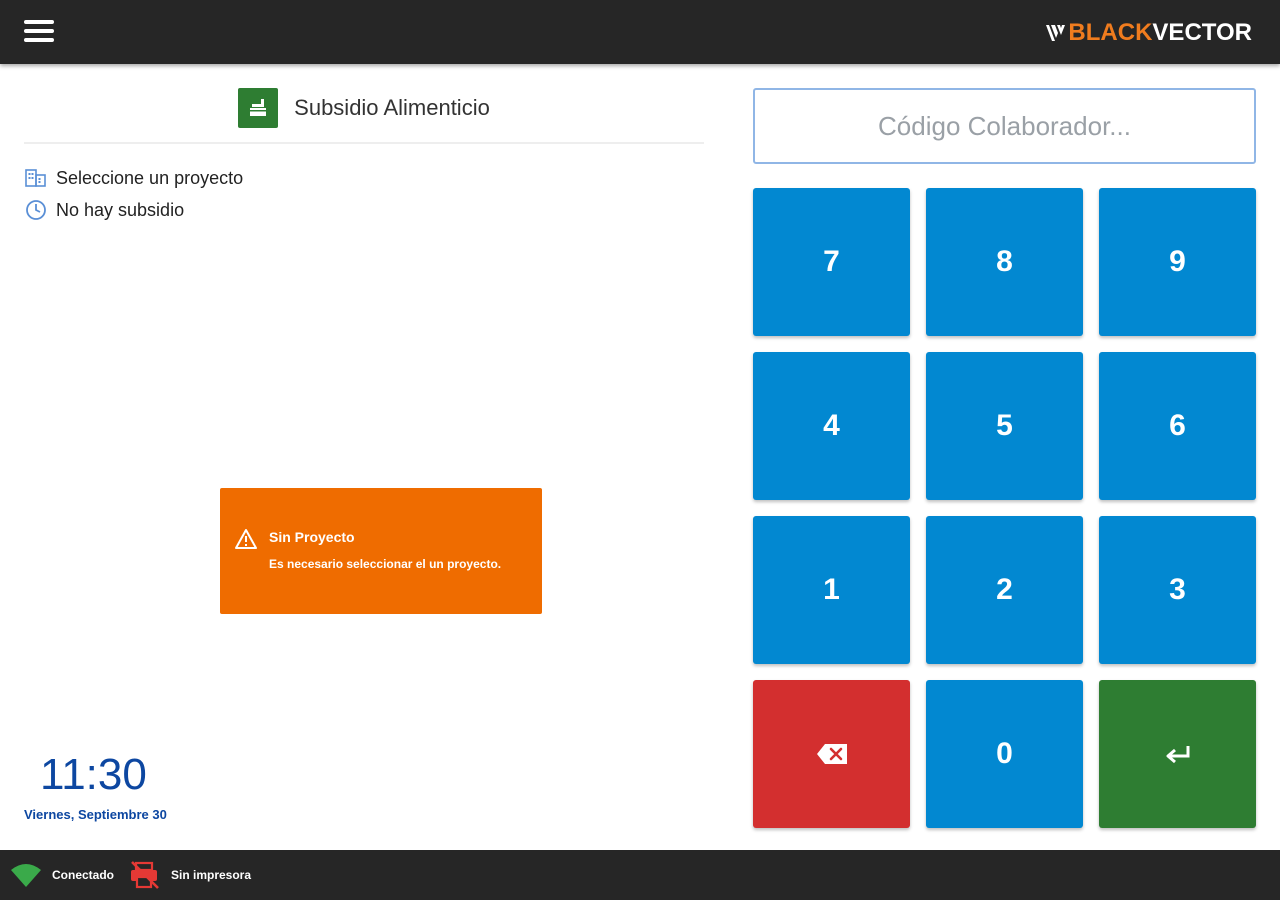  What do you see at coordinates (95, 814) in the screenshot?
I see `clock-date: Viernes, Septiembre 30` at bounding box center [95, 814].